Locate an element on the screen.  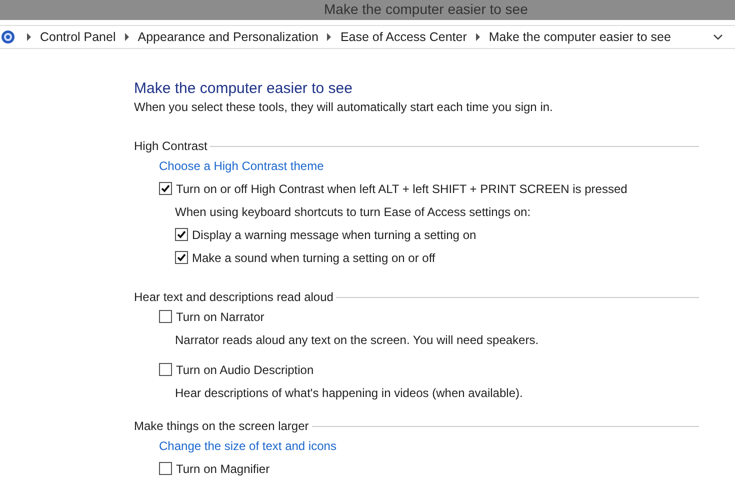
checkbox-label: Turn on or off High Contrast when left ALT + left SHIFT + PRINT SCREEN is pressed is located at coordinates (402, 189).